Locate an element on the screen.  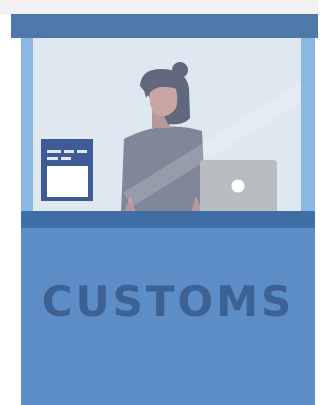
left-frame is located at coordinates (27, 126).